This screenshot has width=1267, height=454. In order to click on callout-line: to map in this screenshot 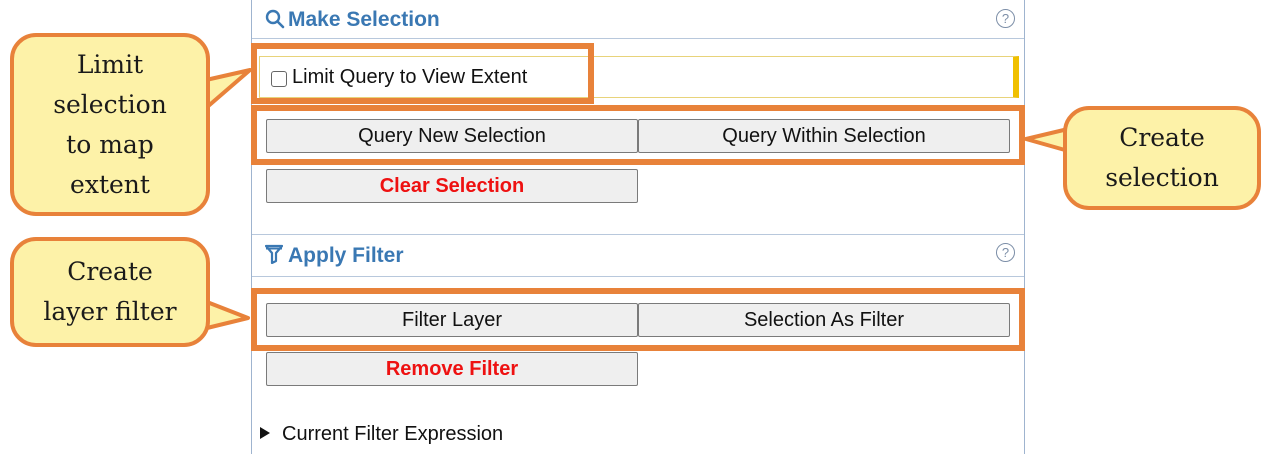, I will do `click(110, 144)`.